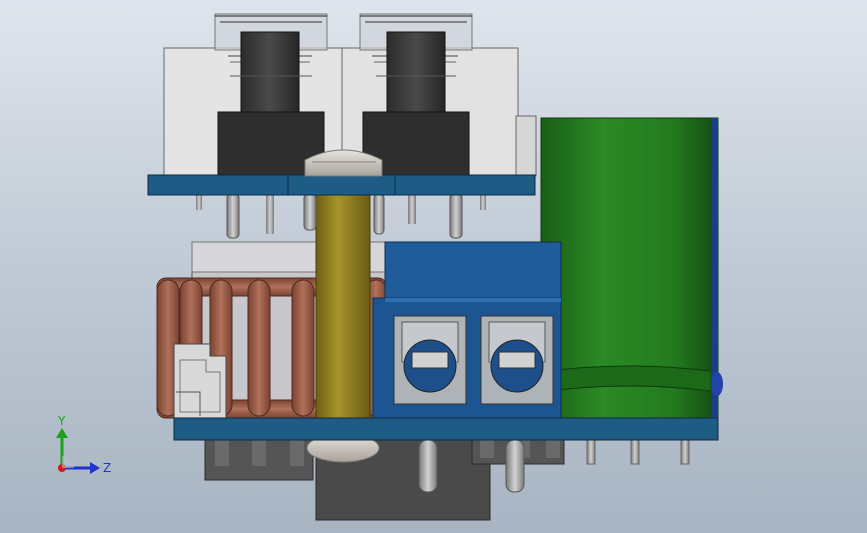 The width and height of the screenshot is (867, 533). I want to click on axis-triad: Y Z, so click(85, 450).